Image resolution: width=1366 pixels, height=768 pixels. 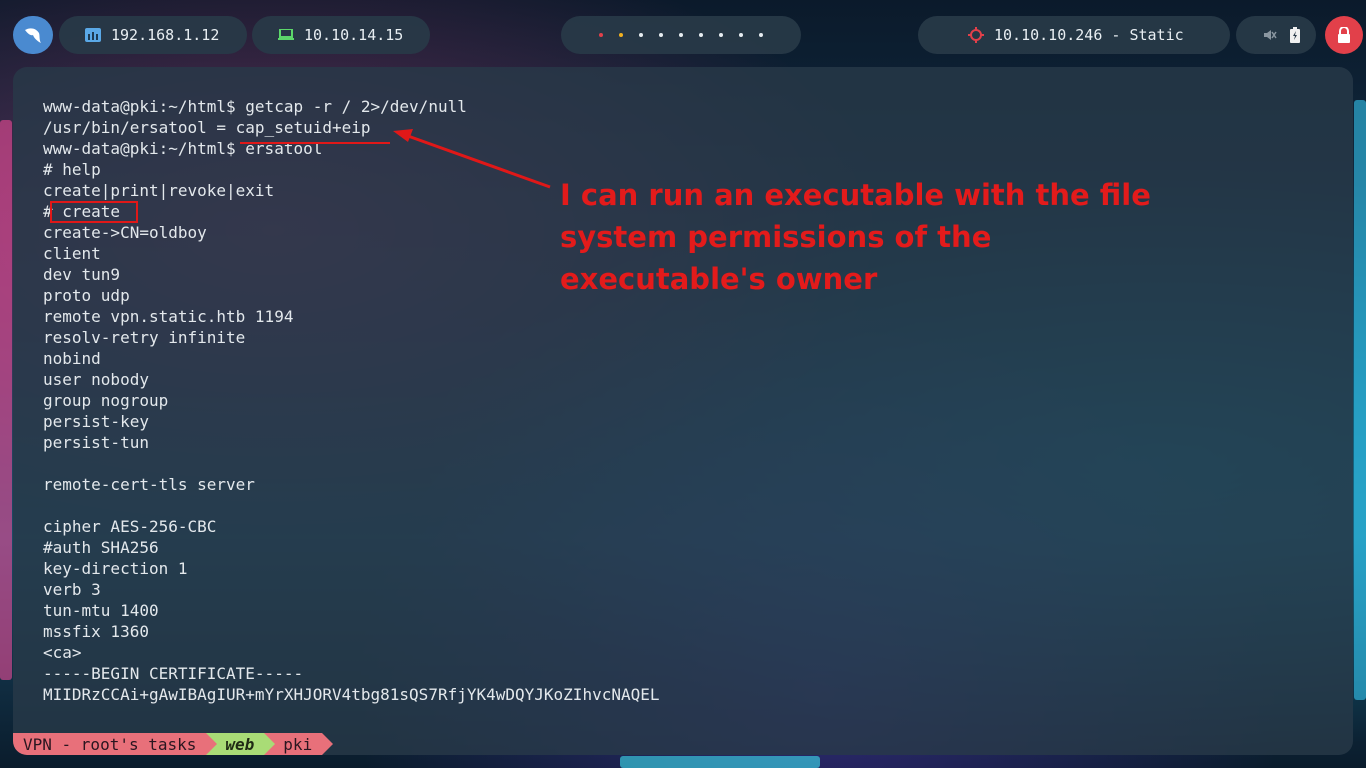 I want to click on terminal-line: remote-cert-tls server, so click(x=149, y=484).